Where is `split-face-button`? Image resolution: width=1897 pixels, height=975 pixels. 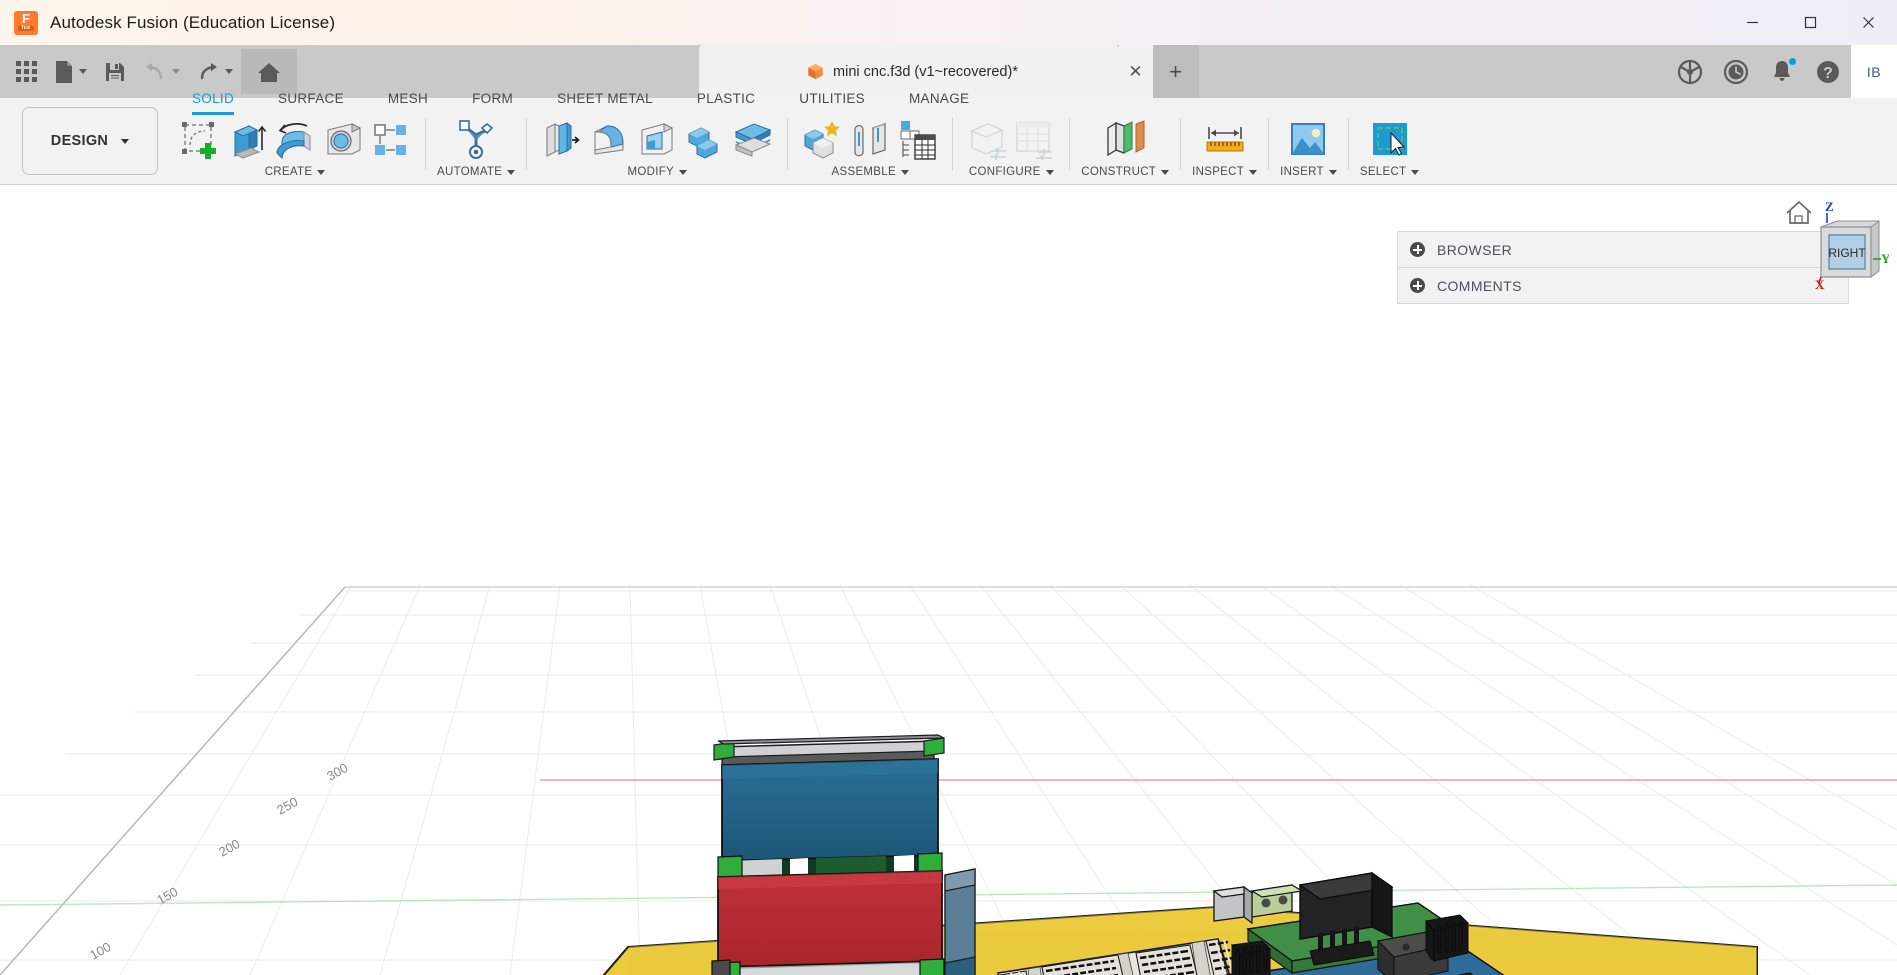 split-face-button is located at coordinates (753, 140).